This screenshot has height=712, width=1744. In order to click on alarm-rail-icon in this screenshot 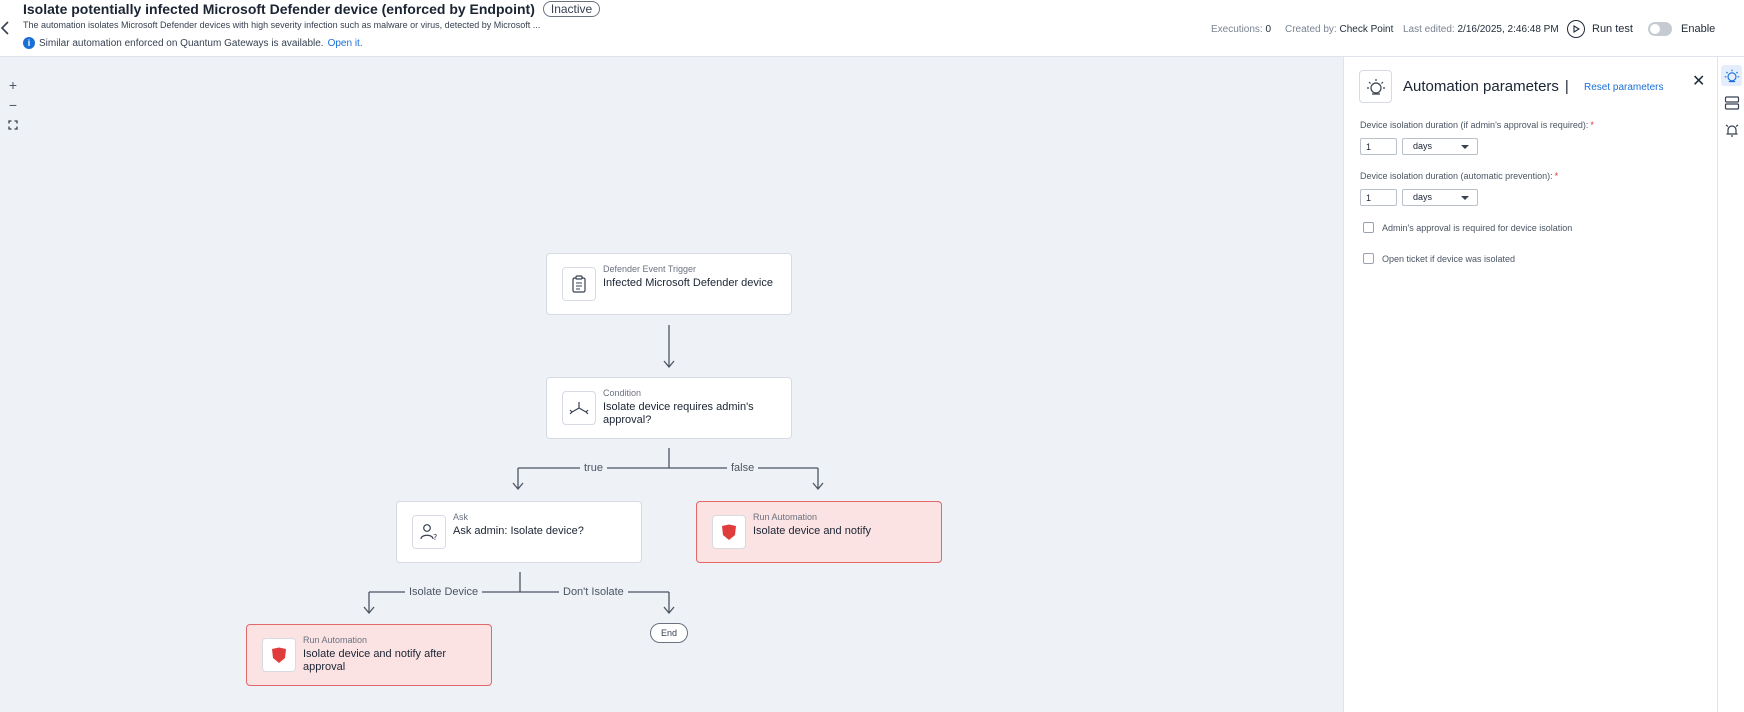, I will do `click(1731, 129)`.